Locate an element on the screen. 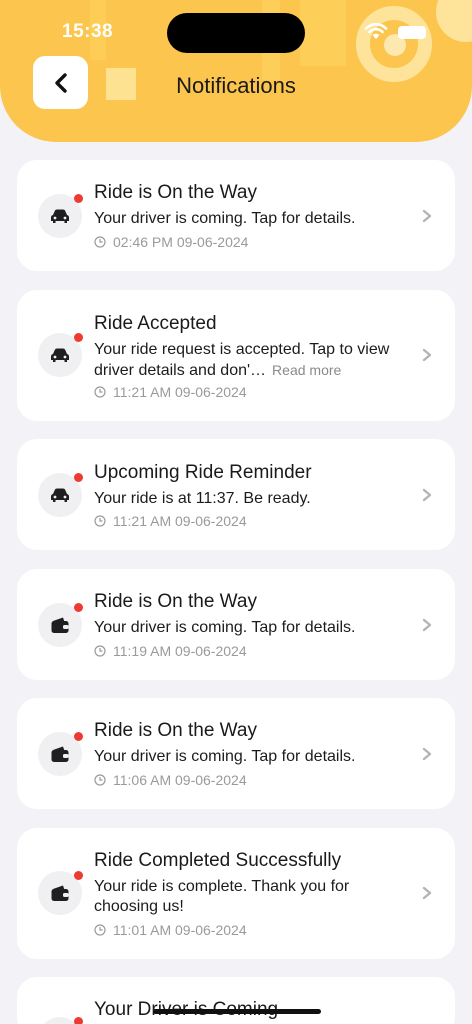  notification-time: 02:46 PM 09-06-2024 is located at coordinates (171, 242).